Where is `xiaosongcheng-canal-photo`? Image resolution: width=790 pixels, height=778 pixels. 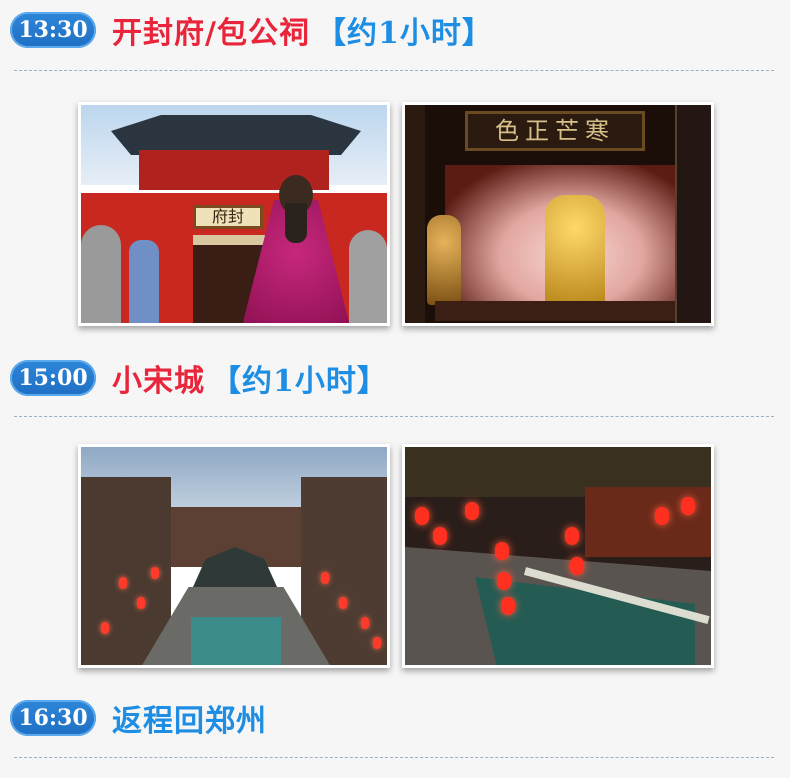 xiaosongcheng-canal-photo is located at coordinates (558, 556).